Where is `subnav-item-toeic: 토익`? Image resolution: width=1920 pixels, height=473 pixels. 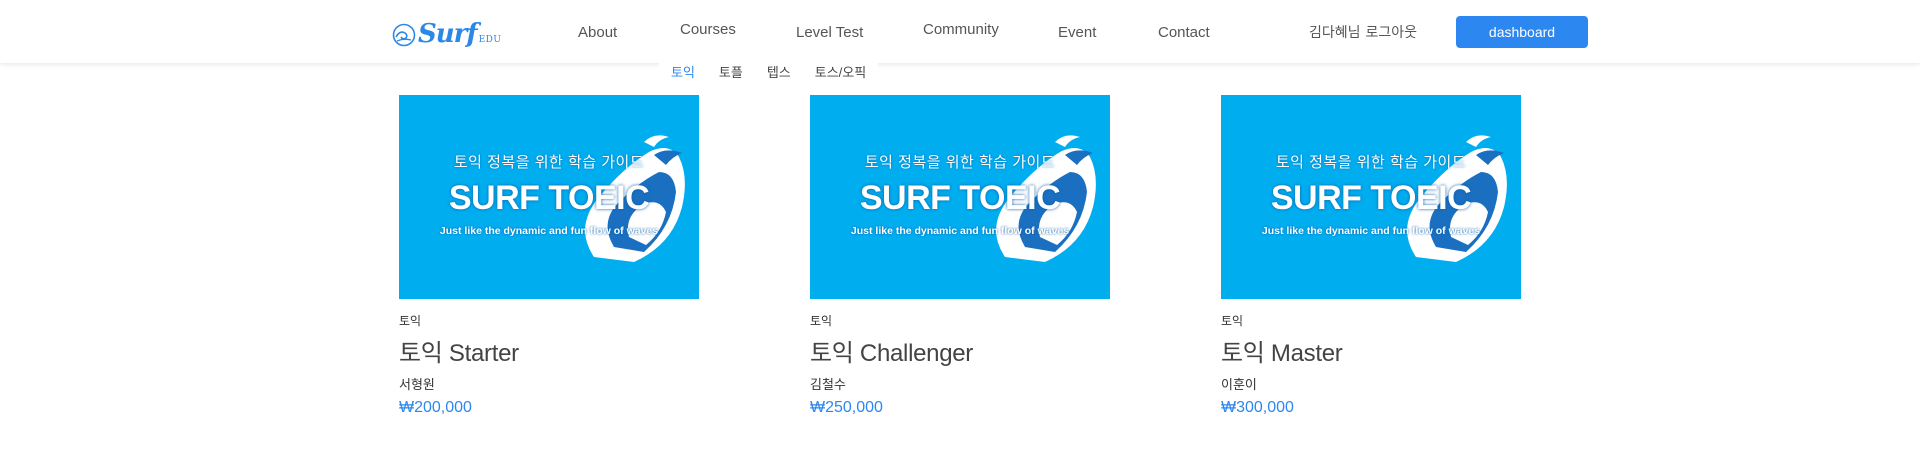 subnav-item-toeic: 토익 is located at coordinates (683, 71).